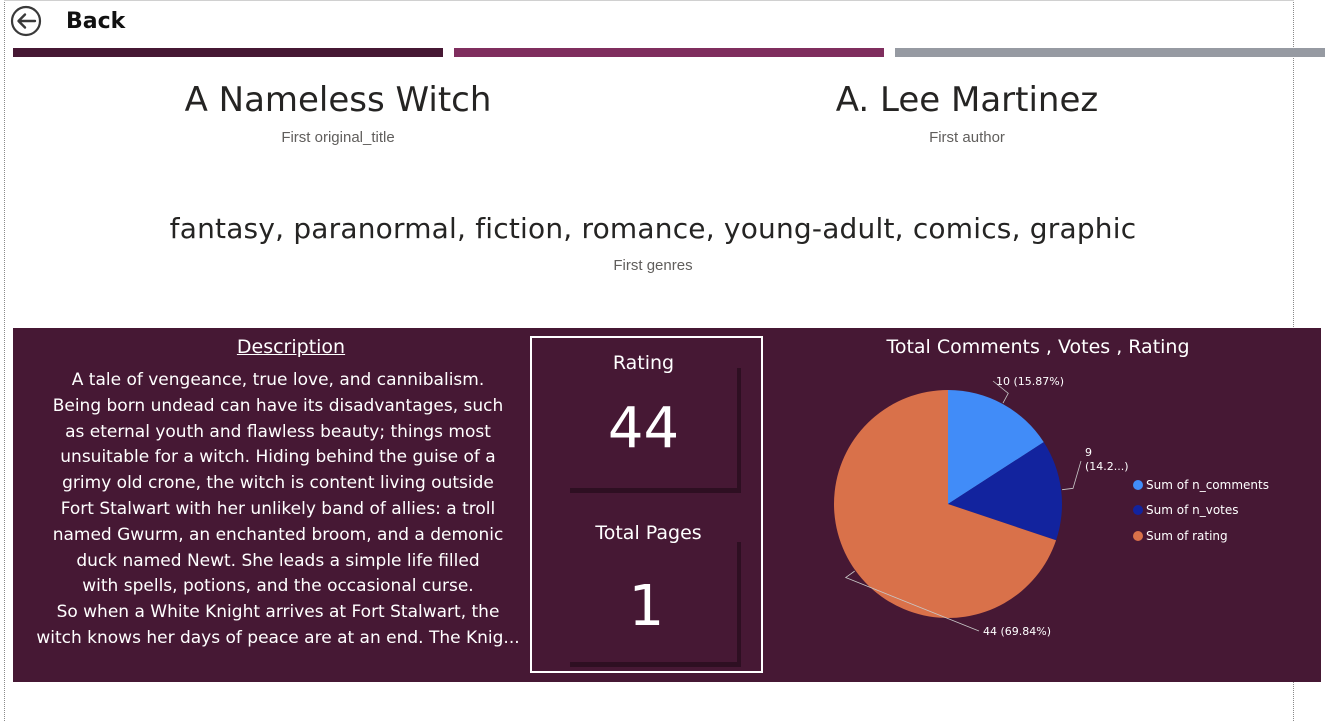 The width and height of the screenshot is (1336, 721). Describe the element at coordinates (1187, 535) in the screenshot. I see `legend-label: Sum of rating` at that location.